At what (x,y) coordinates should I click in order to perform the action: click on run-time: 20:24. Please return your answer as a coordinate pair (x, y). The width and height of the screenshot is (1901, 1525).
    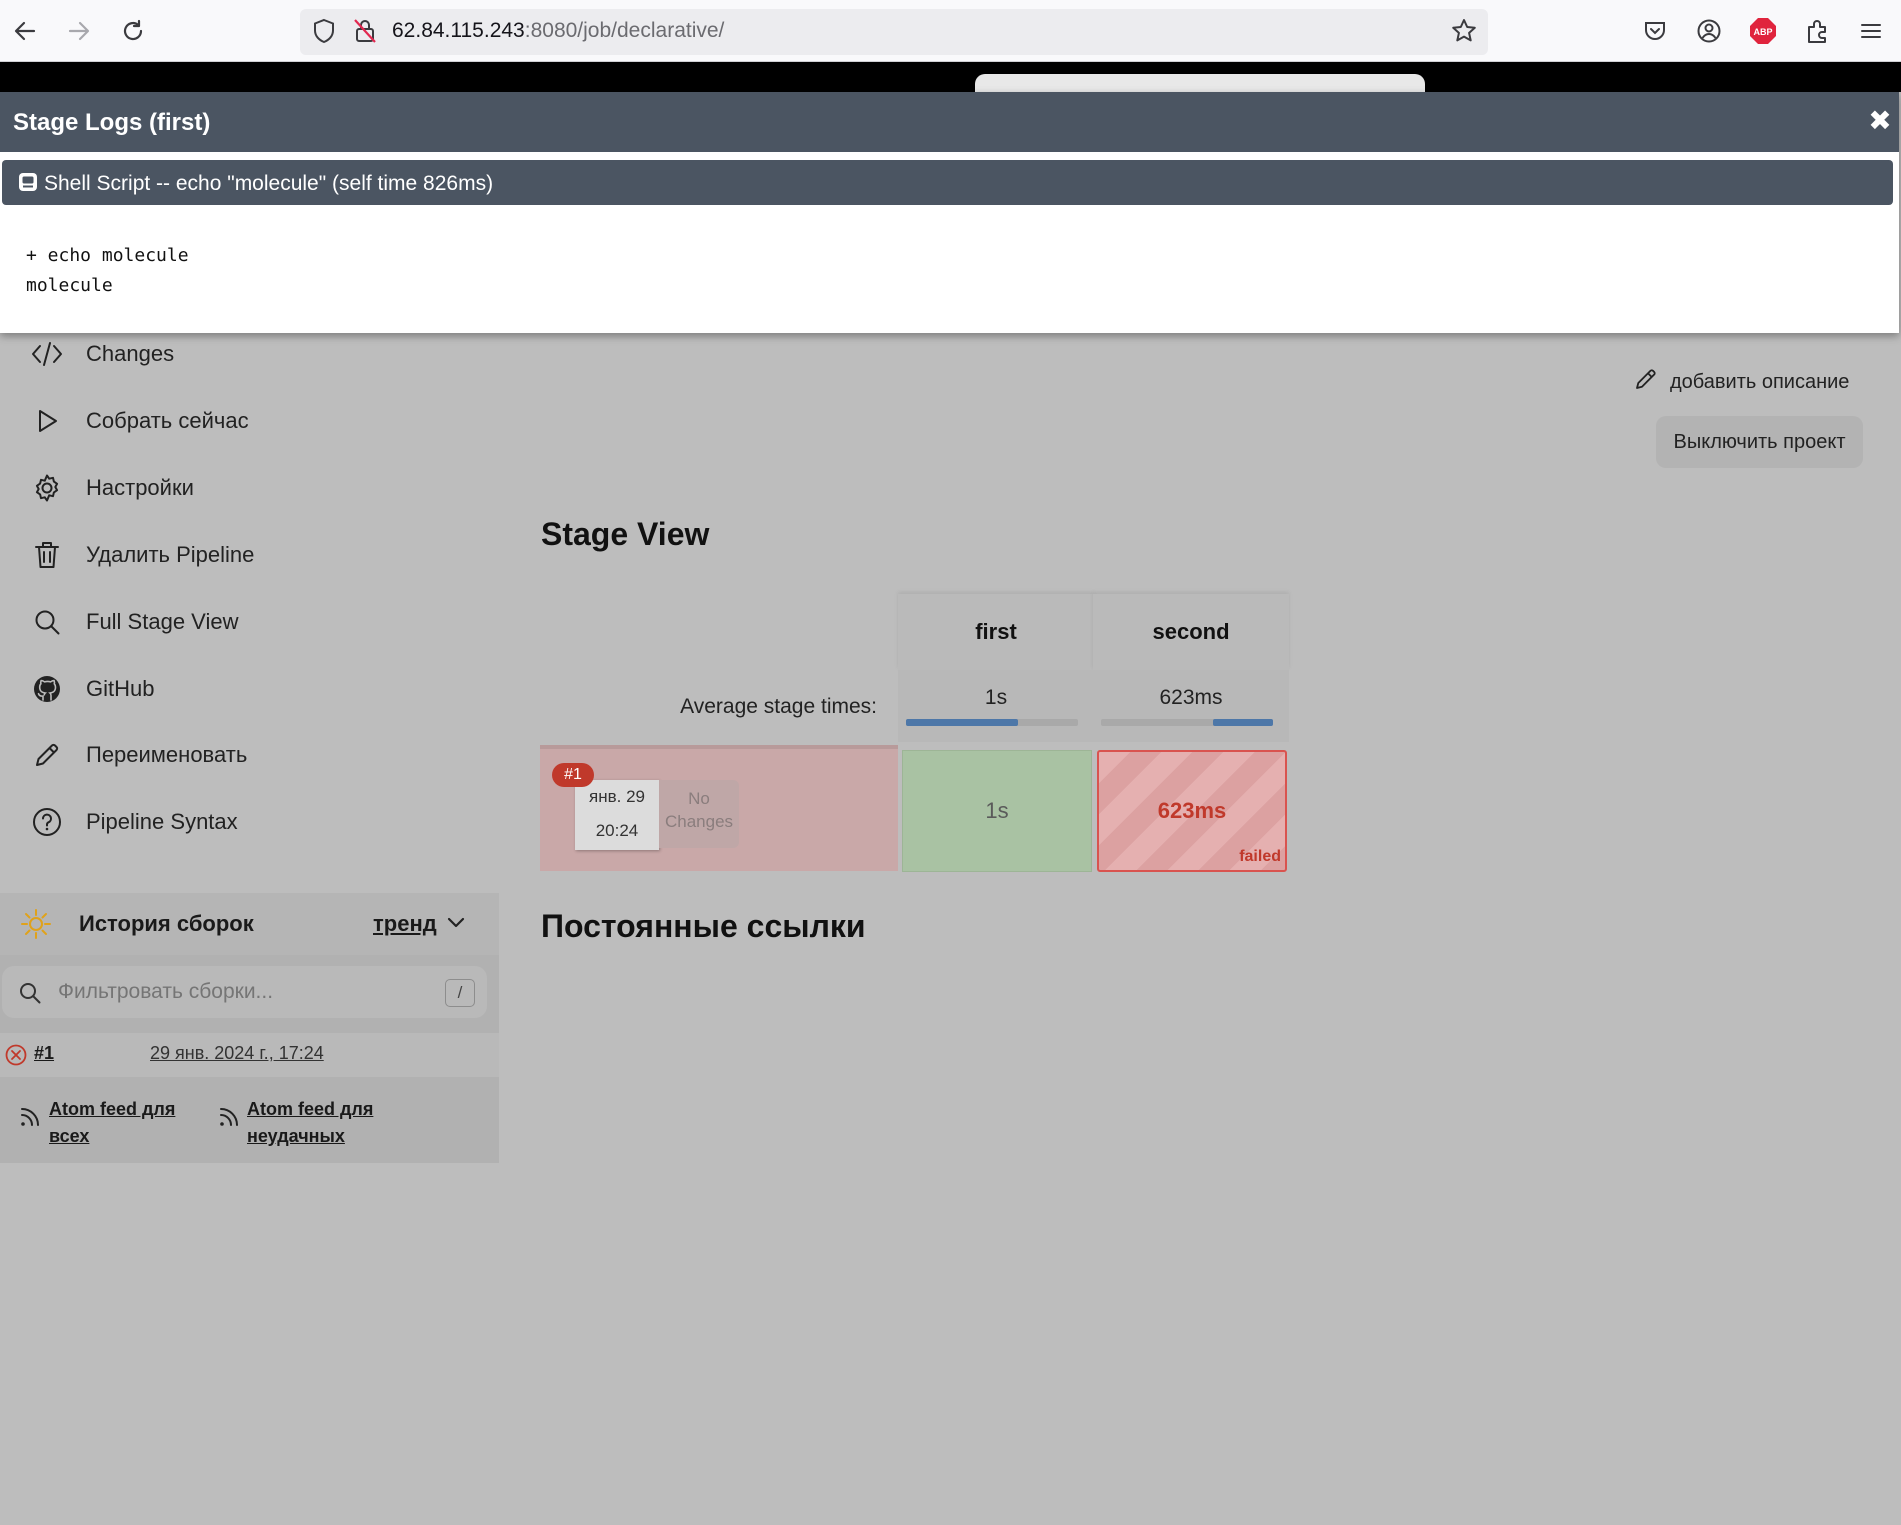
    Looking at the image, I should click on (617, 830).